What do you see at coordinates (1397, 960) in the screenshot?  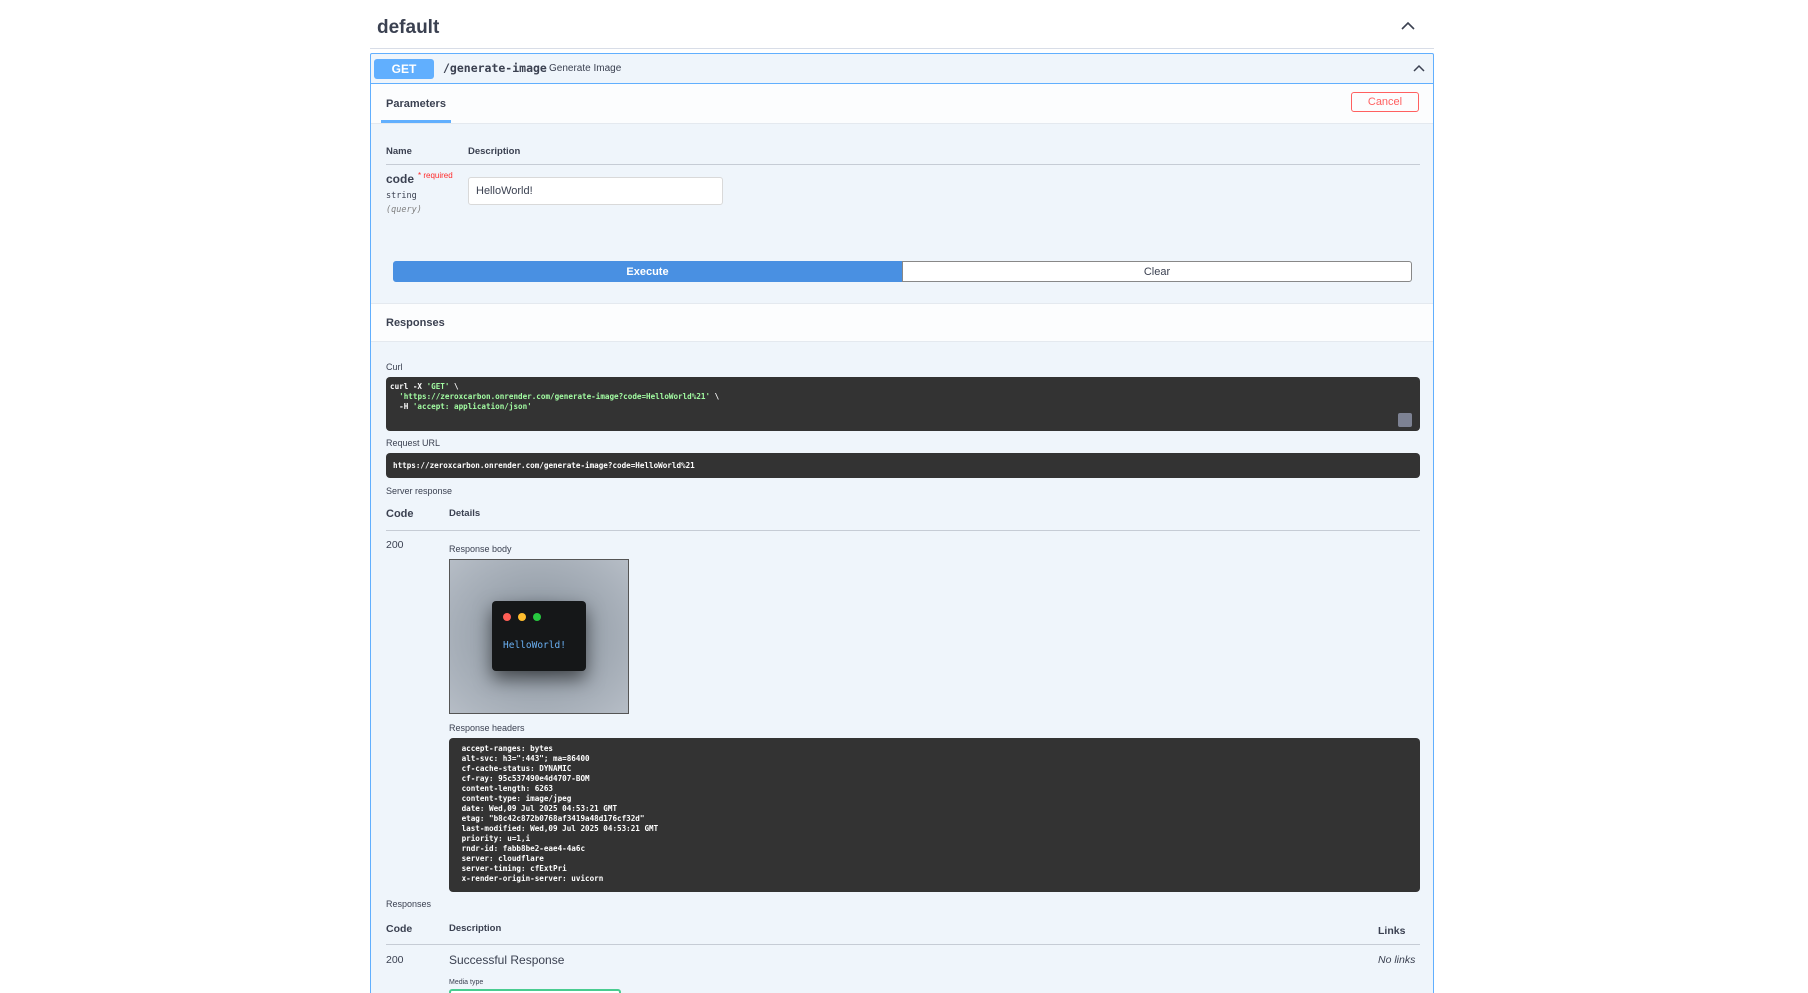 I see `response-row-links: No links` at bounding box center [1397, 960].